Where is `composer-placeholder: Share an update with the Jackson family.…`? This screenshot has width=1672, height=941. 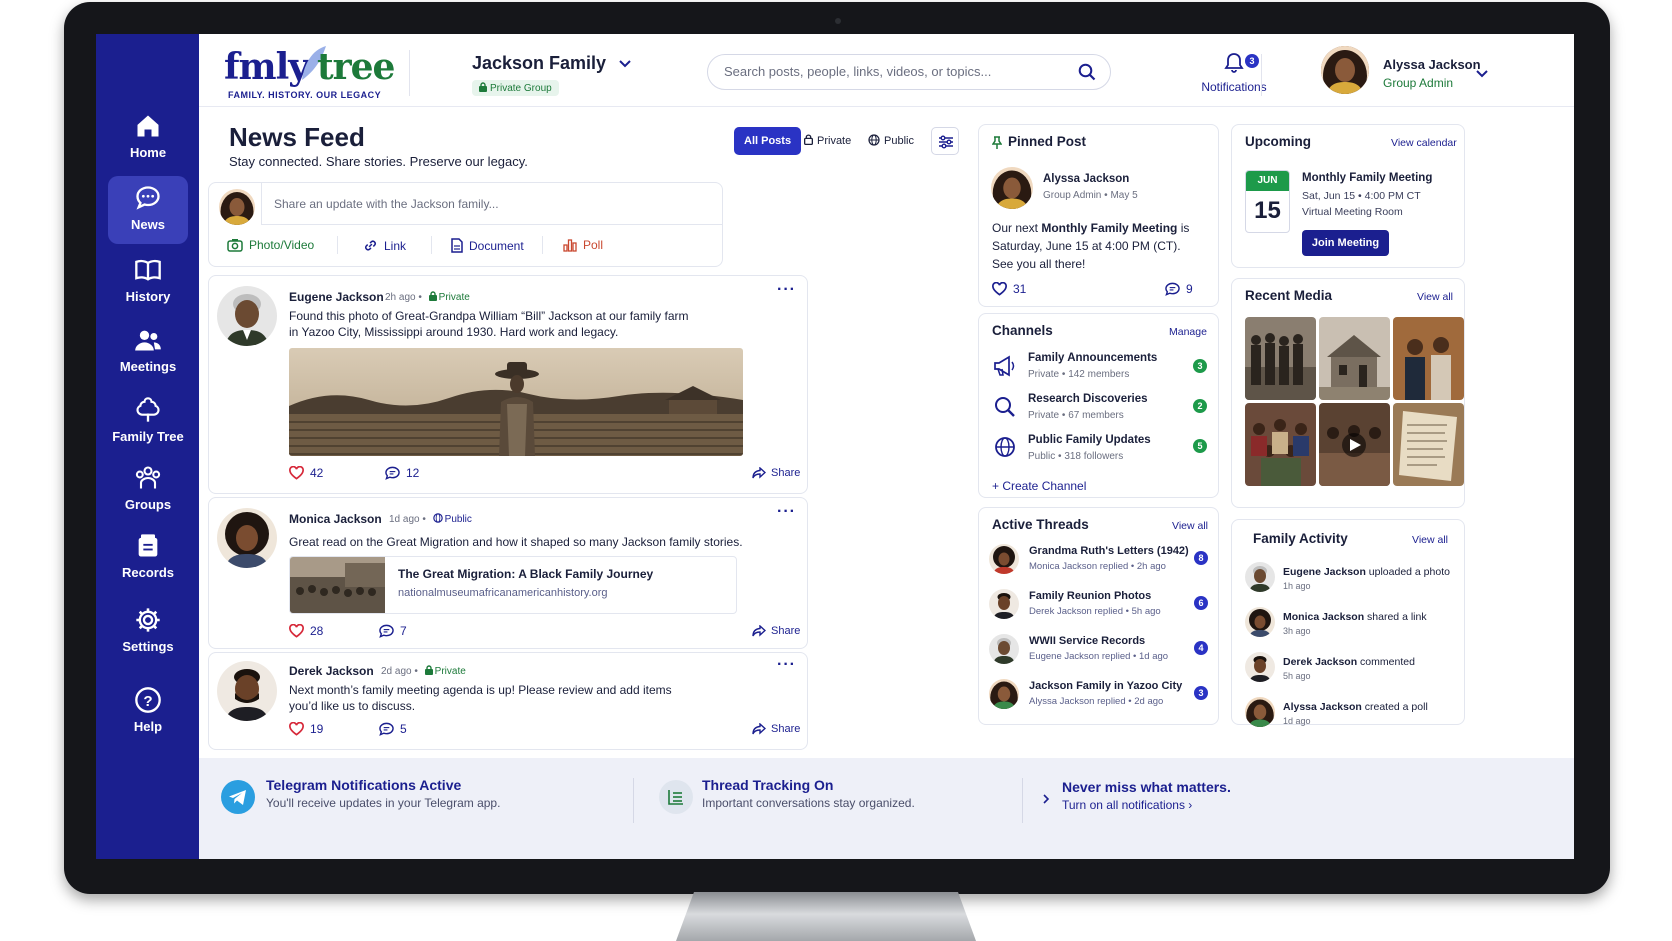
composer-placeholder: Share an update with the Jackson family.… is located at coordinates (386, 204).